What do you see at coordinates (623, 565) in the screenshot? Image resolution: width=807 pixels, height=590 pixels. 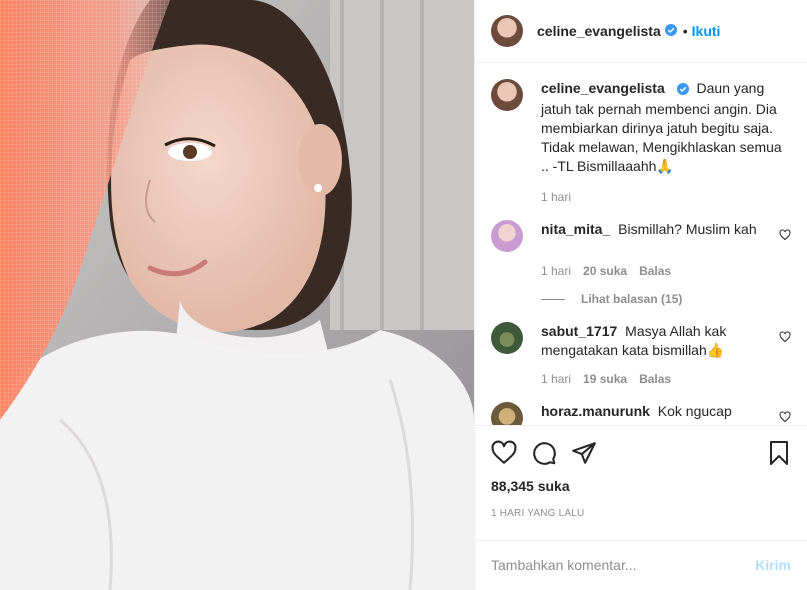 I see `comment-input` at bounding box center [623, 565].